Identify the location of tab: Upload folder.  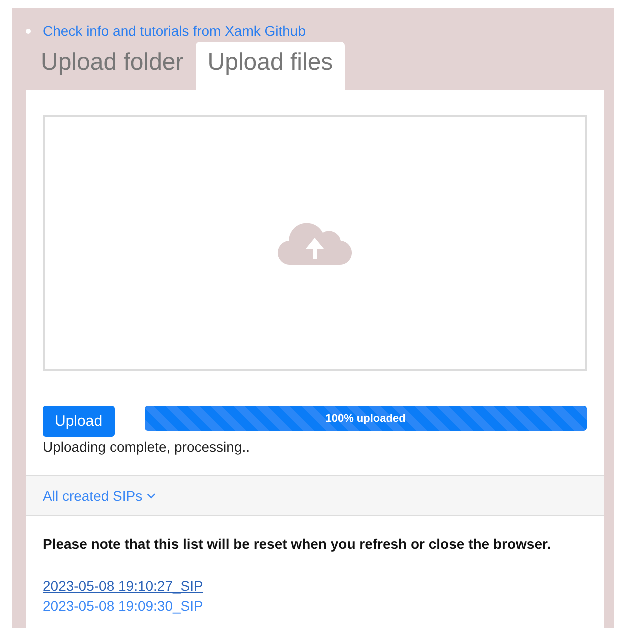
(112, 66).